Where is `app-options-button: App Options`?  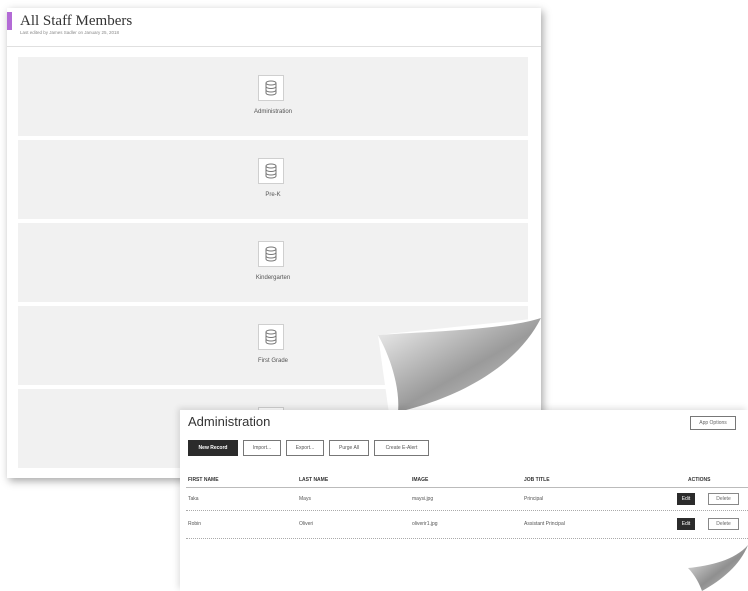 app-options-button: App Options is located at coordinates (713, 423).